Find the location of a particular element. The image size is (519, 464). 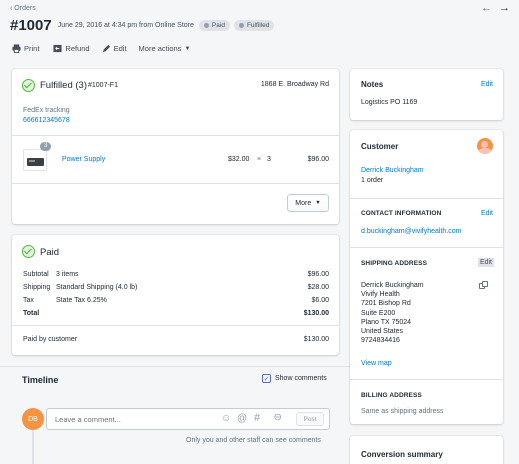

contact-edit-link: Edit is located at coordinates (487, 213).